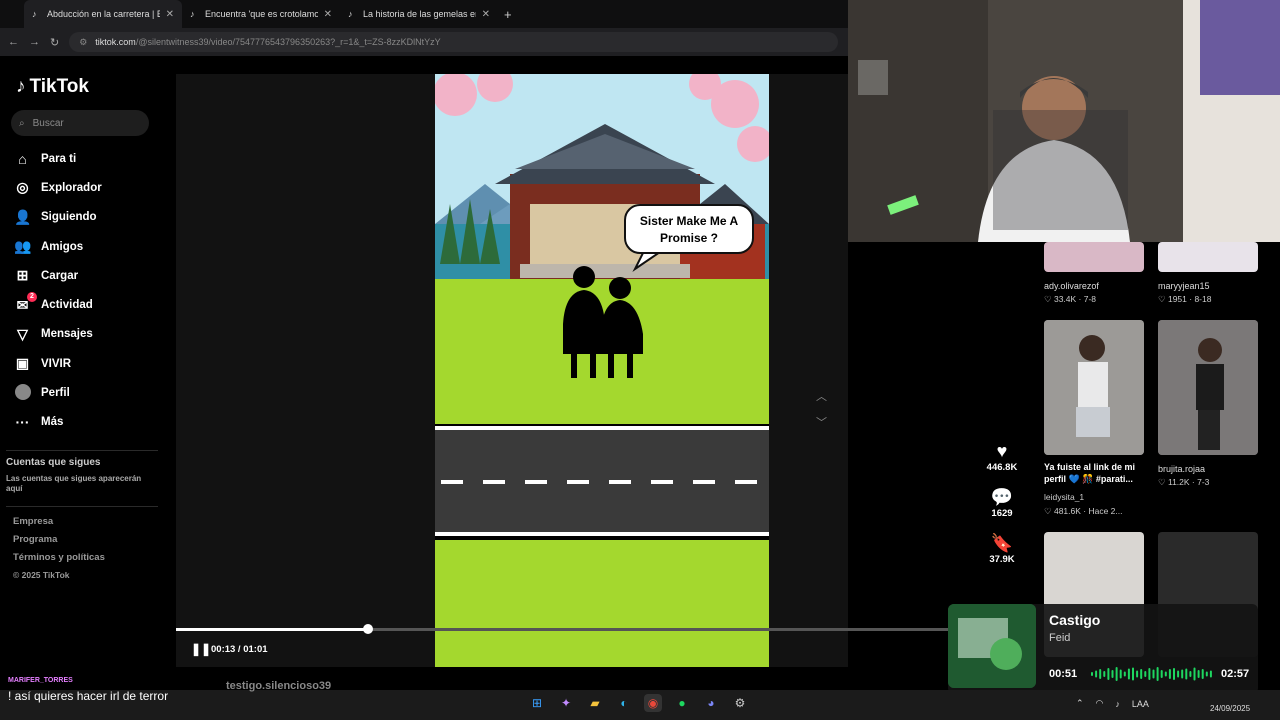 The height and width of the screenshot is (720, 1280). I want to click on previous-video-icon: ︿, so click(821, 396).